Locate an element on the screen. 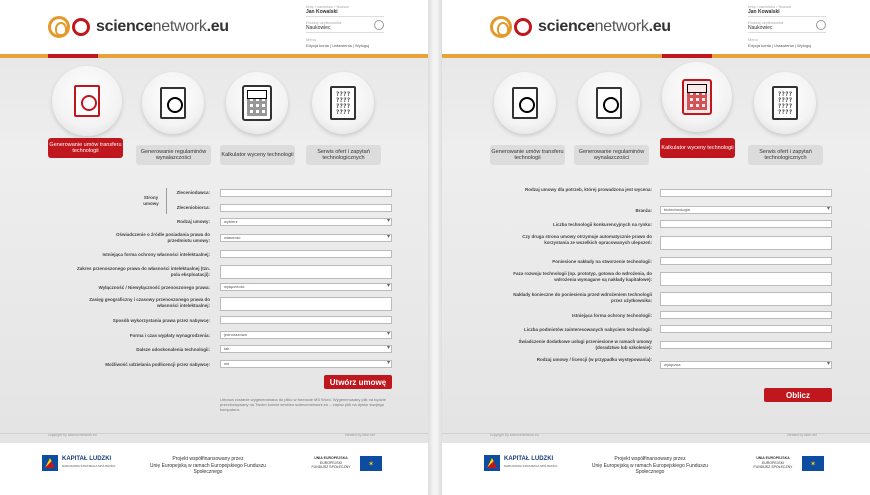 The height and width of the screenshot is (495, 870). principal-label: Zleceniodawca: is located at coordinates (193, 192).